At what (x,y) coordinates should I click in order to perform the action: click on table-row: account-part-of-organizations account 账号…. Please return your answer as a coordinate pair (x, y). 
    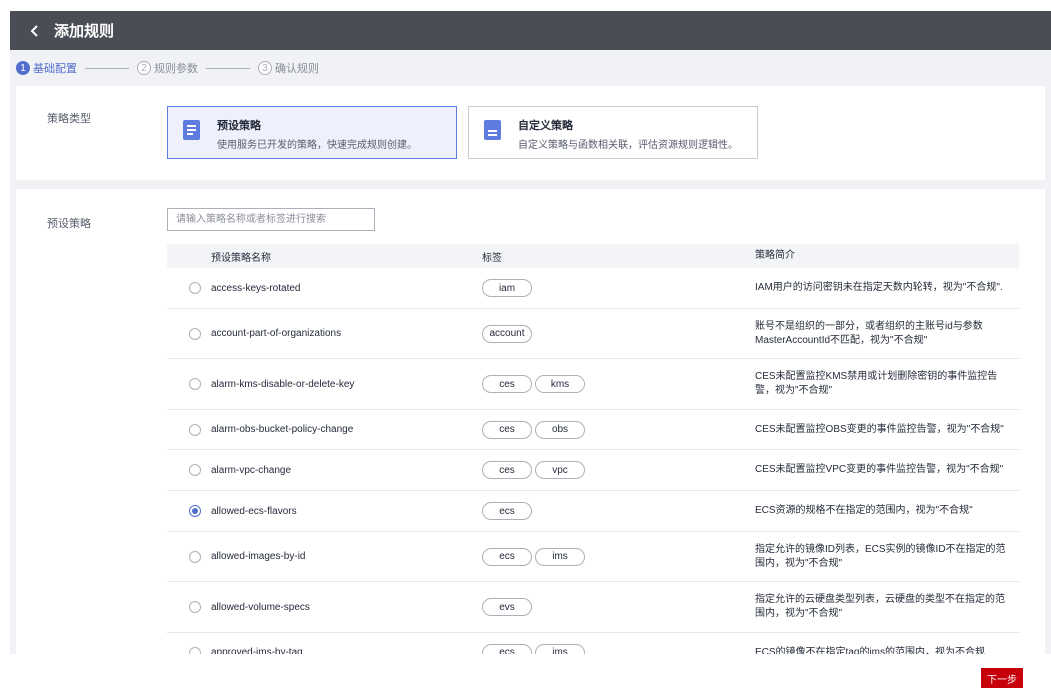
    Looking at the image, I should click on (593, 334).